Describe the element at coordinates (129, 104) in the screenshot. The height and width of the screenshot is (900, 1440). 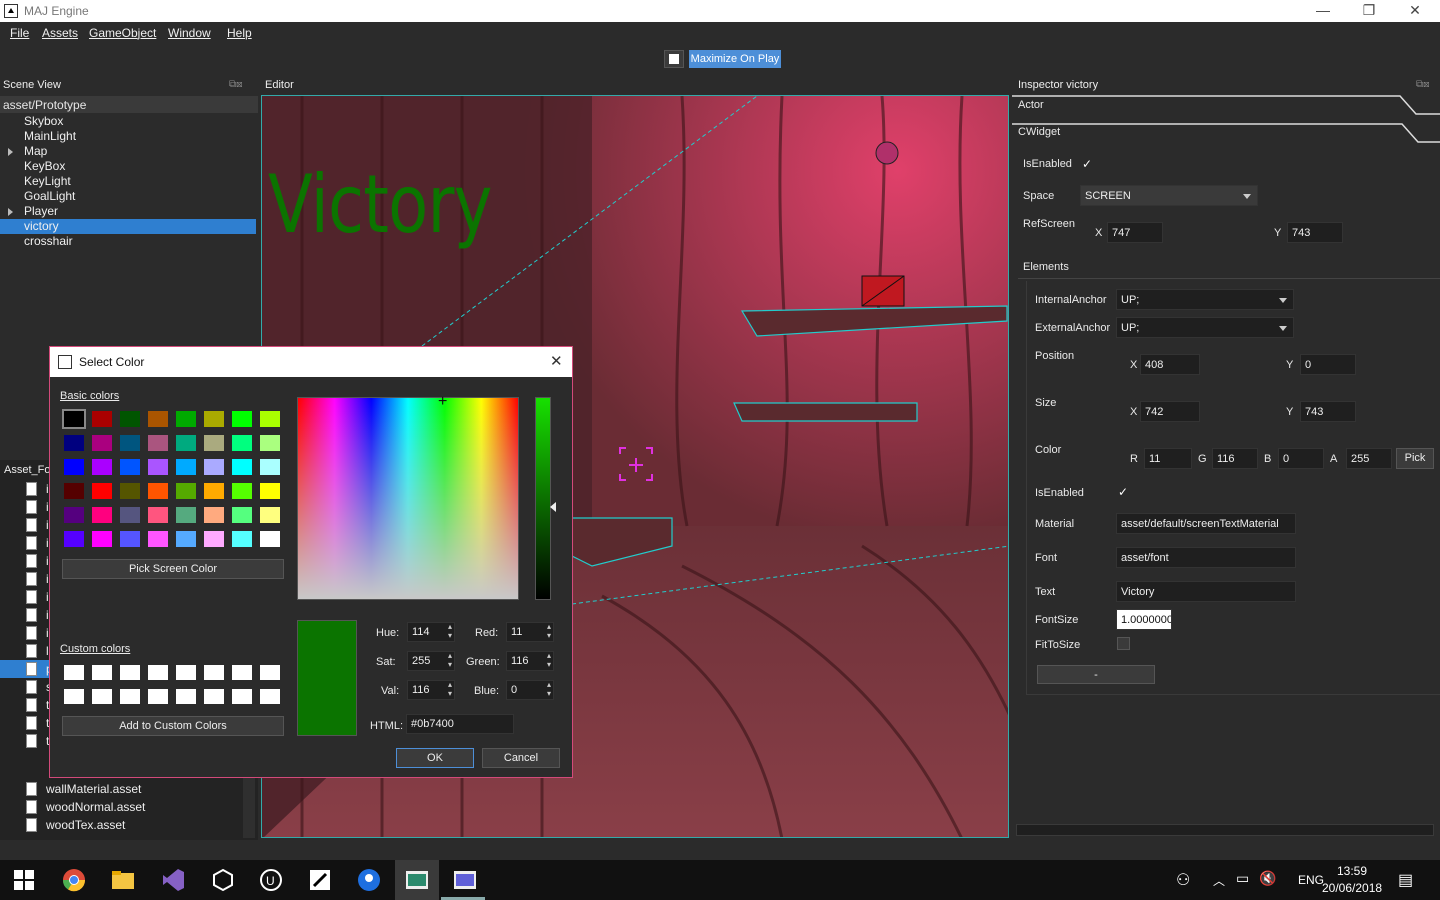
I see `scene-root-row: asset/Prototype` at that location.